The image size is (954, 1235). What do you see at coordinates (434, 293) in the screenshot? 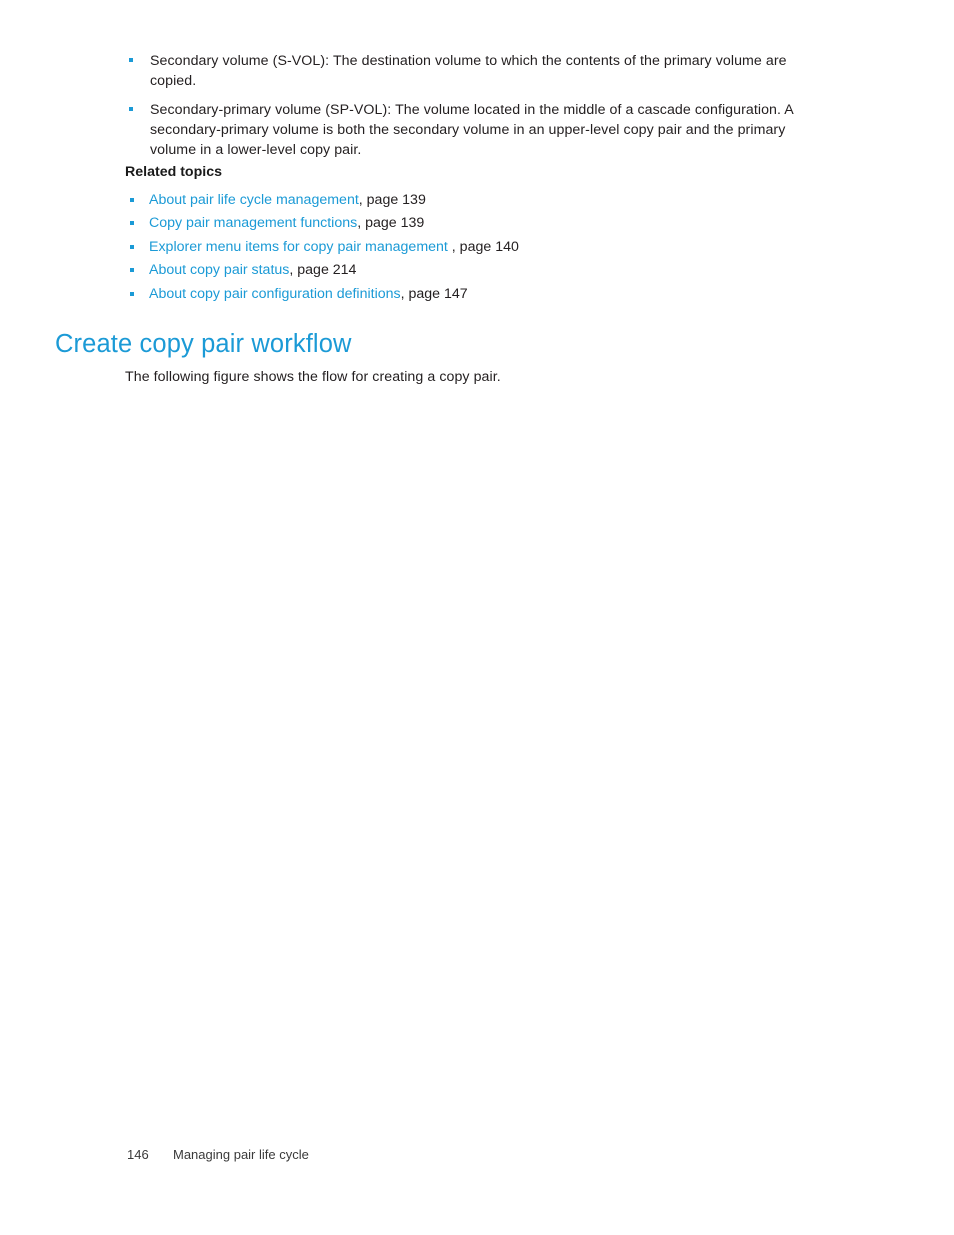
I see `related-topic-page: , page 147` at bounding box center [434, 293].